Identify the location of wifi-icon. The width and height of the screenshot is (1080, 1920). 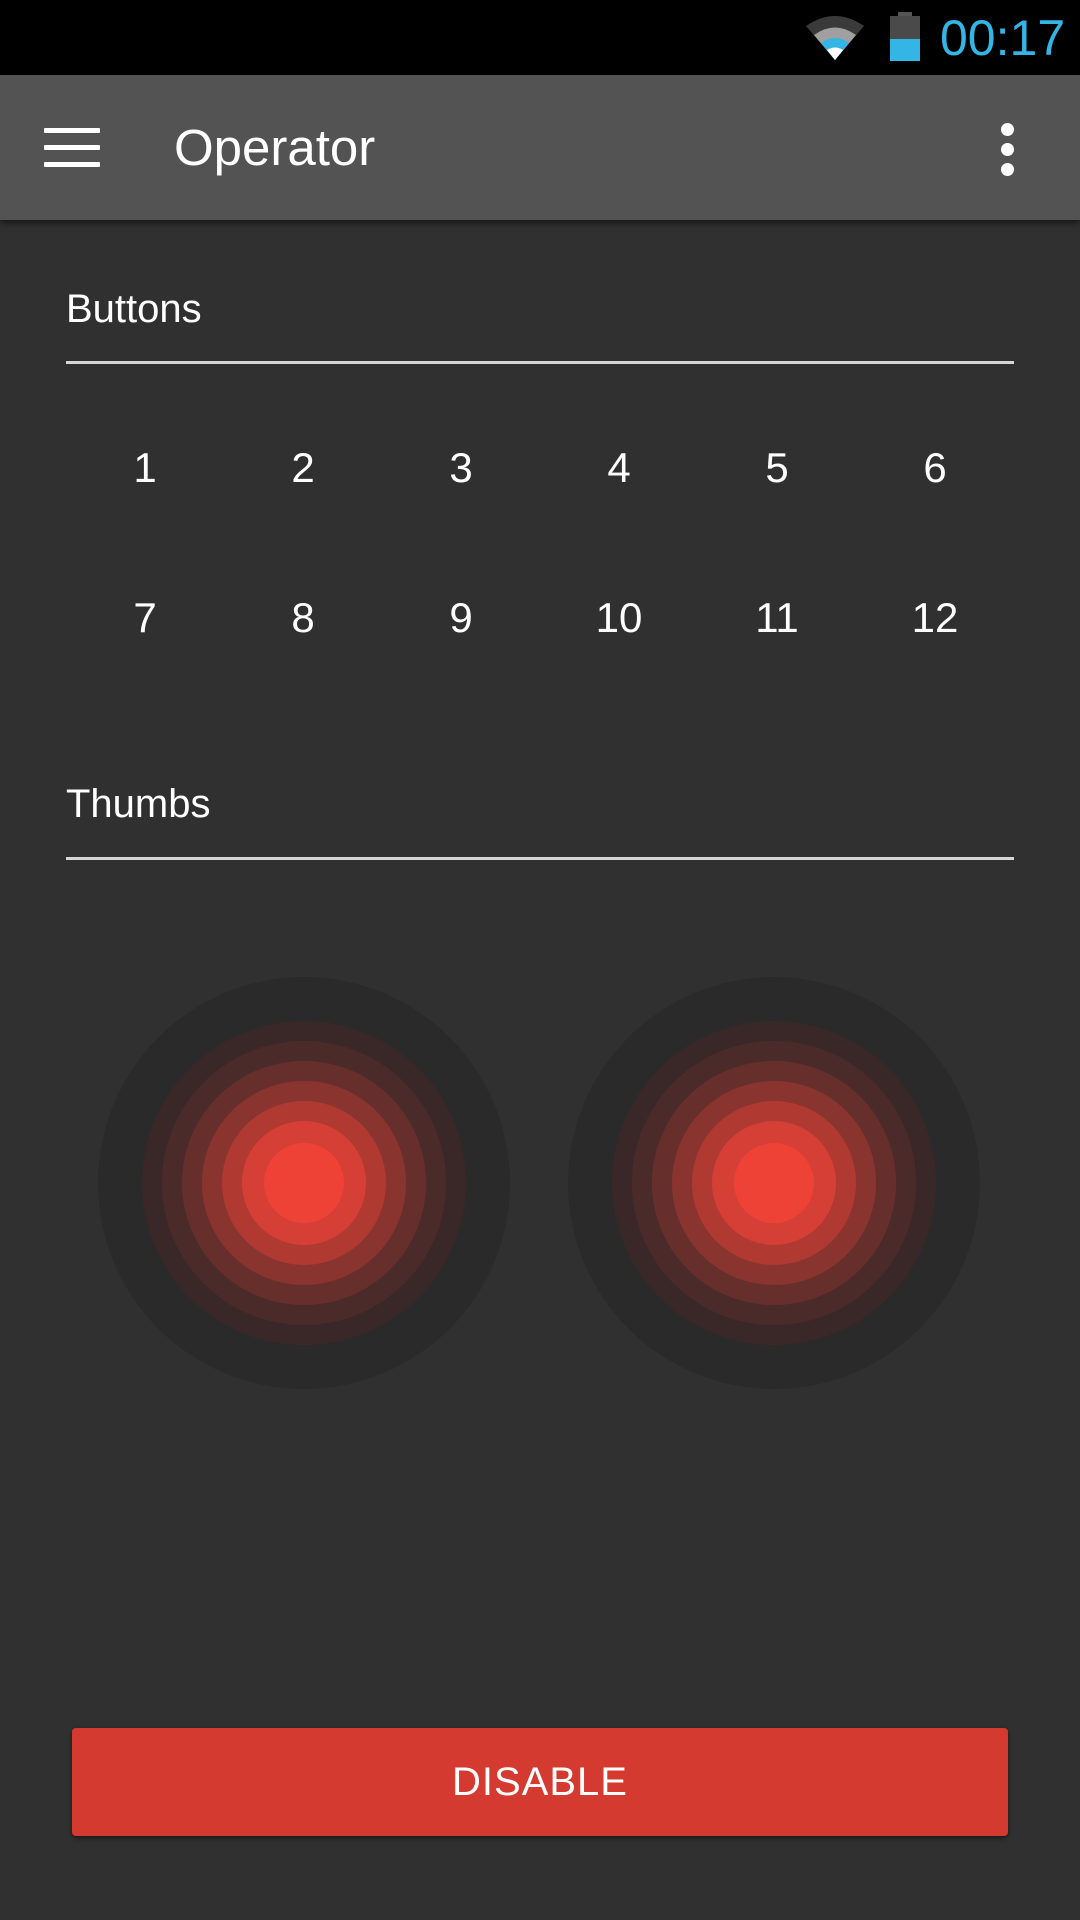
(835, 38).